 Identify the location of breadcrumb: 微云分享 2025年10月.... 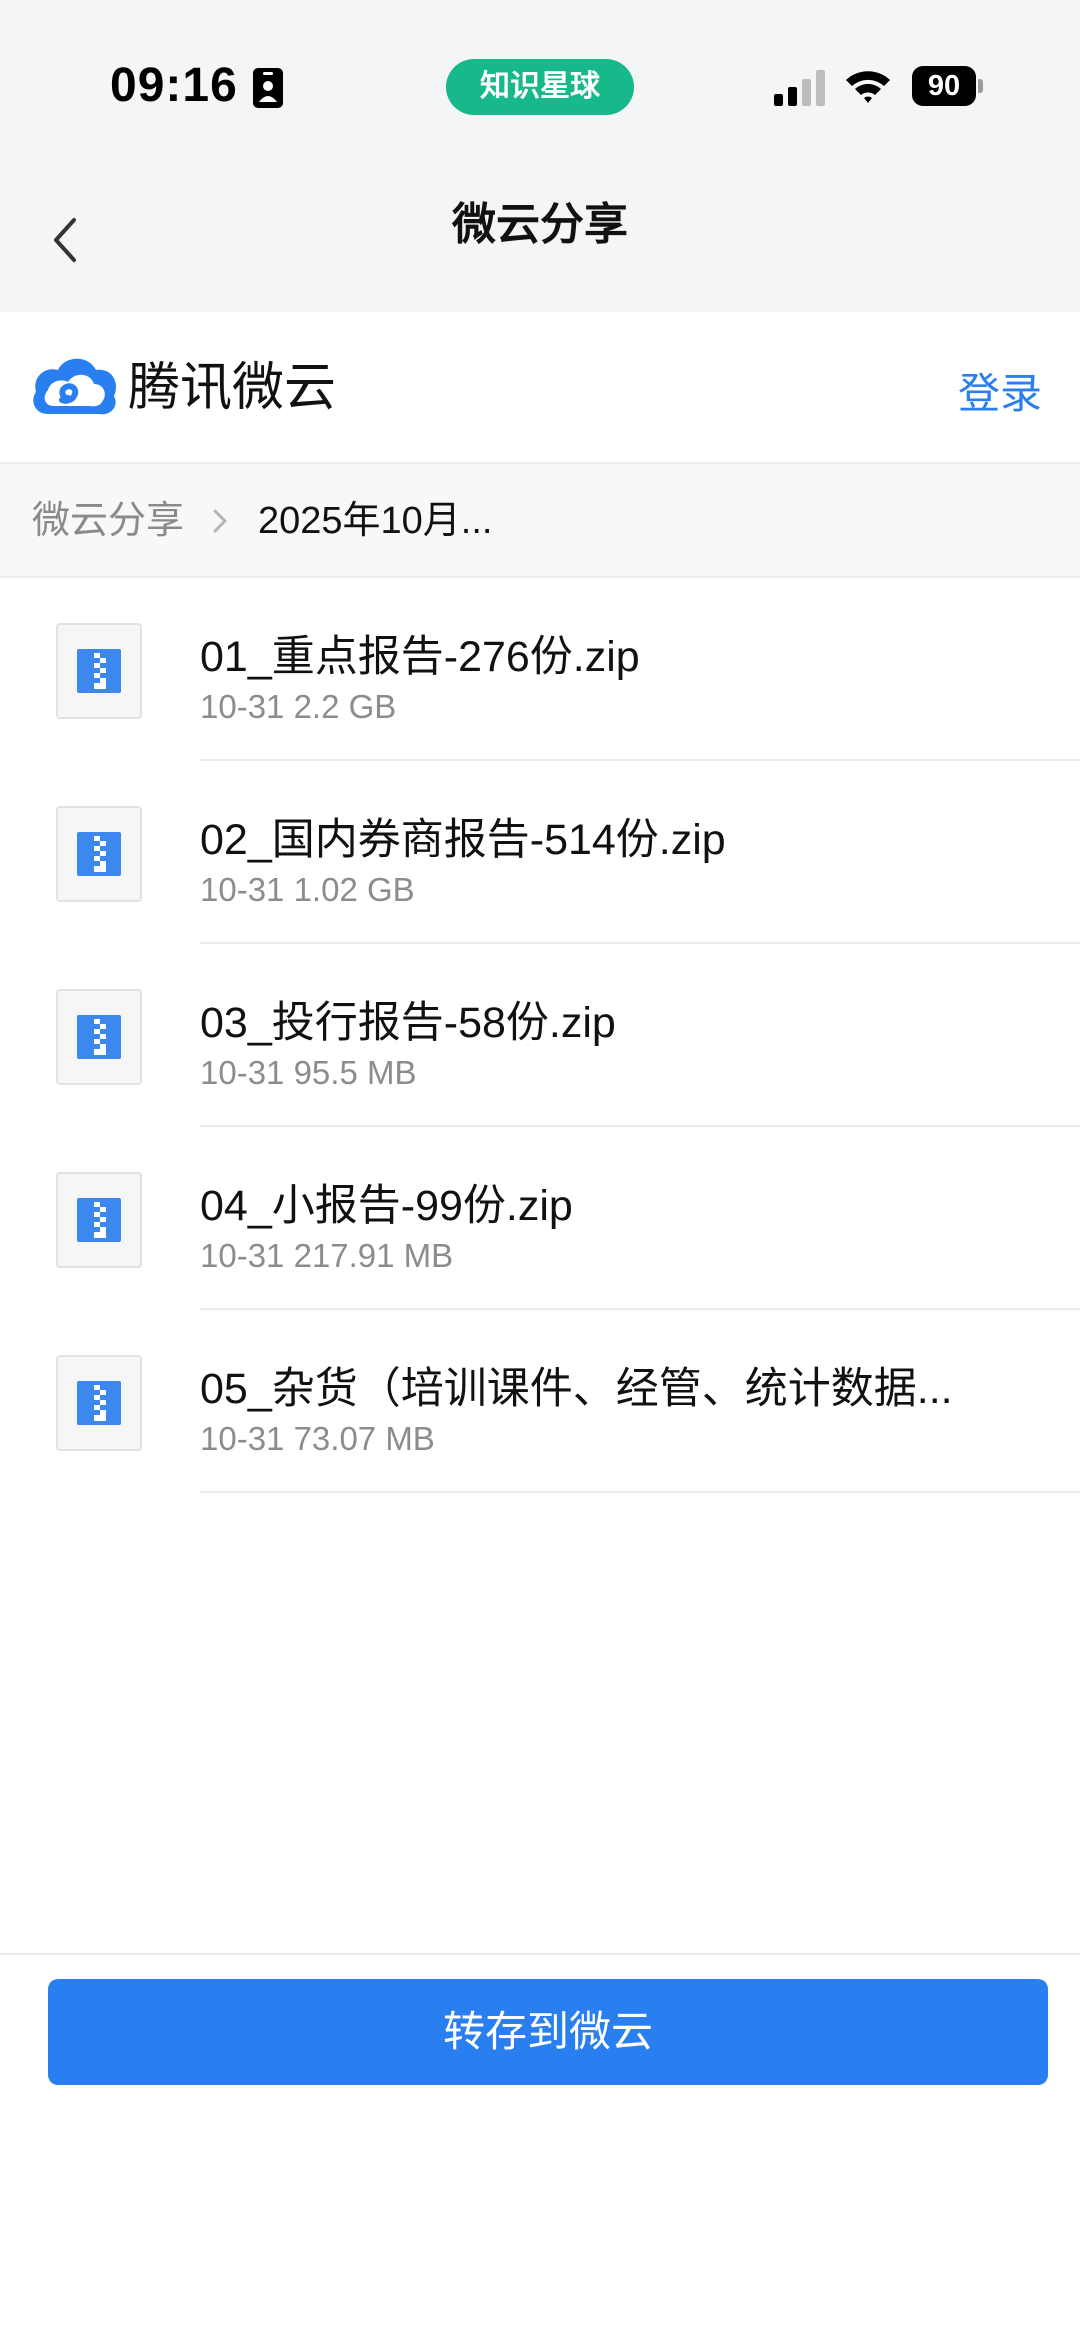
(540, 521).